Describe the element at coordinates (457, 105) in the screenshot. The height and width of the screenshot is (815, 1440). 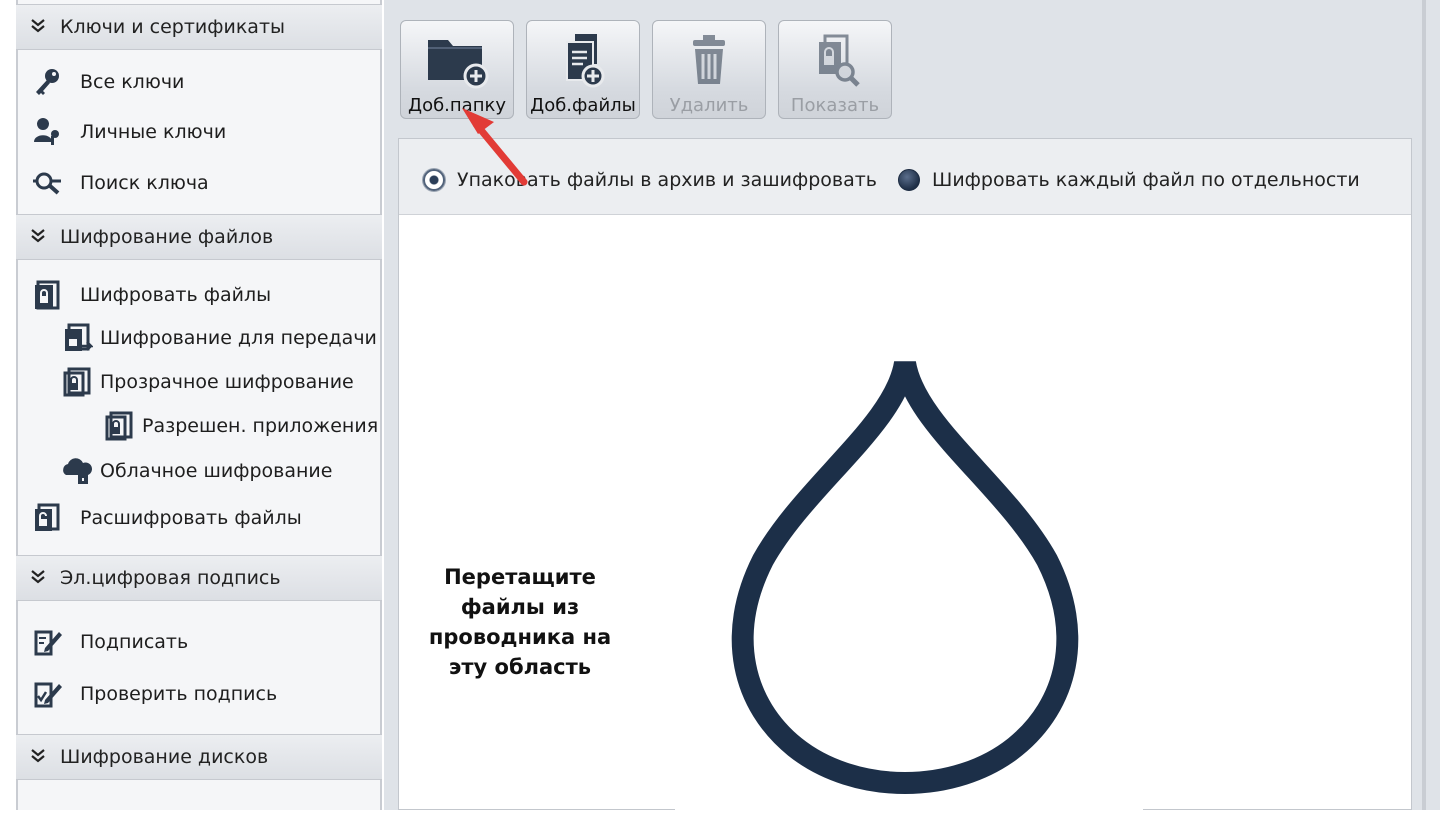
I see `add-folder-label: Доб.папку` at that location.